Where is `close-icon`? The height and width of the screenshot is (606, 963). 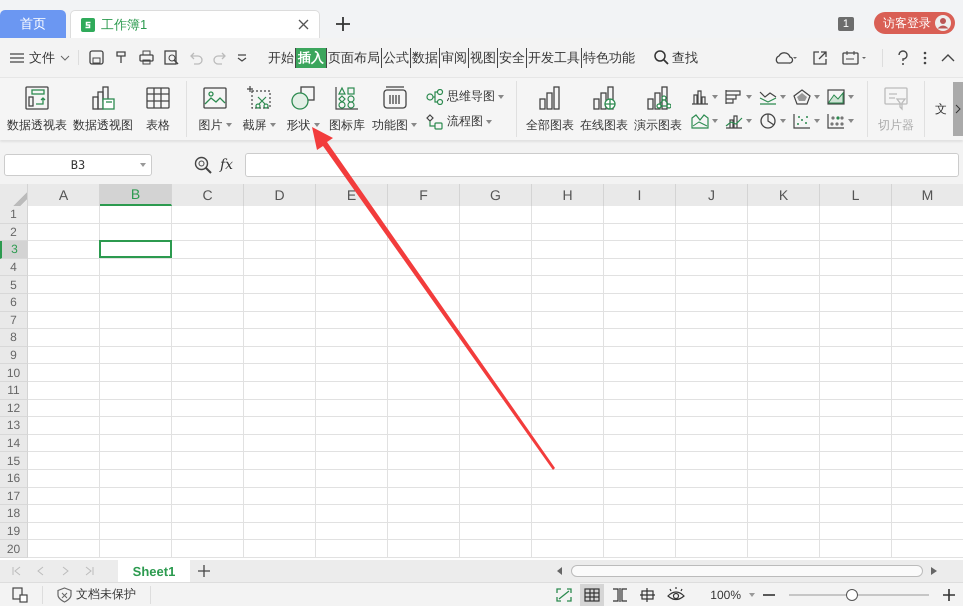
close-icon is located at coordinates (303, 24).